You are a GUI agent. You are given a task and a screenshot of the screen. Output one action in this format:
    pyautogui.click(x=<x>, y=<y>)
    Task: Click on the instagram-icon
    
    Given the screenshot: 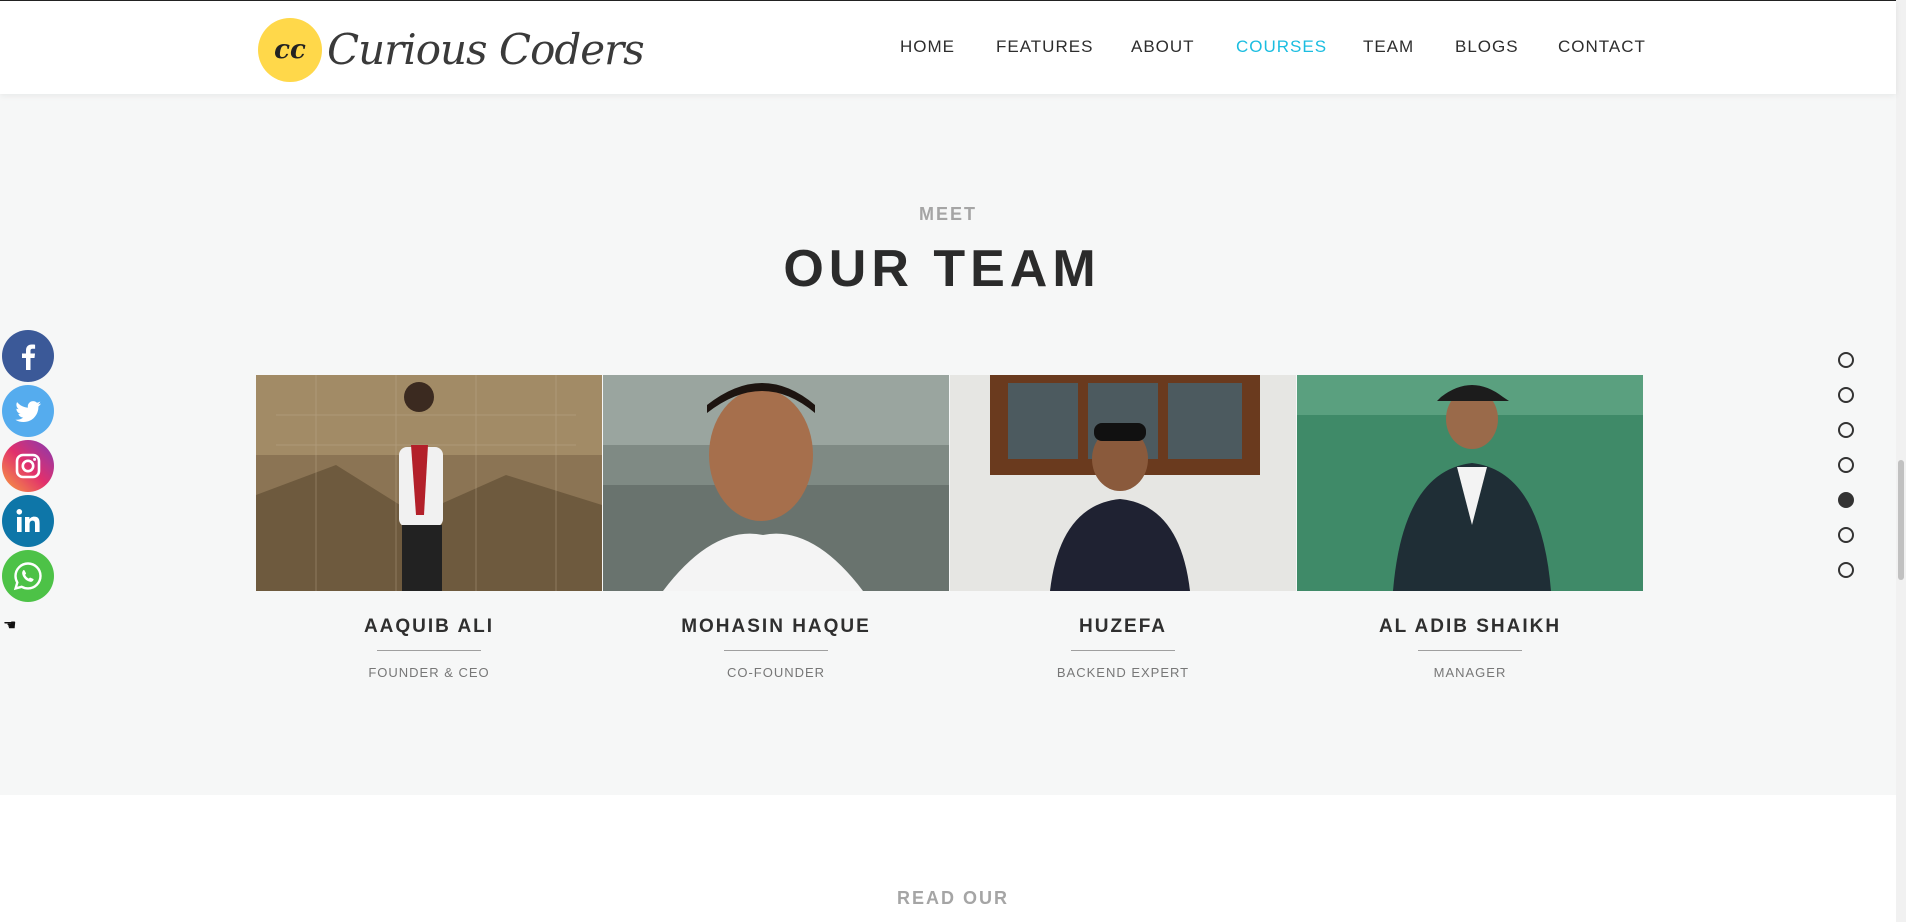 What is the action you would take?
    pyautogui.click(x=28, y=466)
    